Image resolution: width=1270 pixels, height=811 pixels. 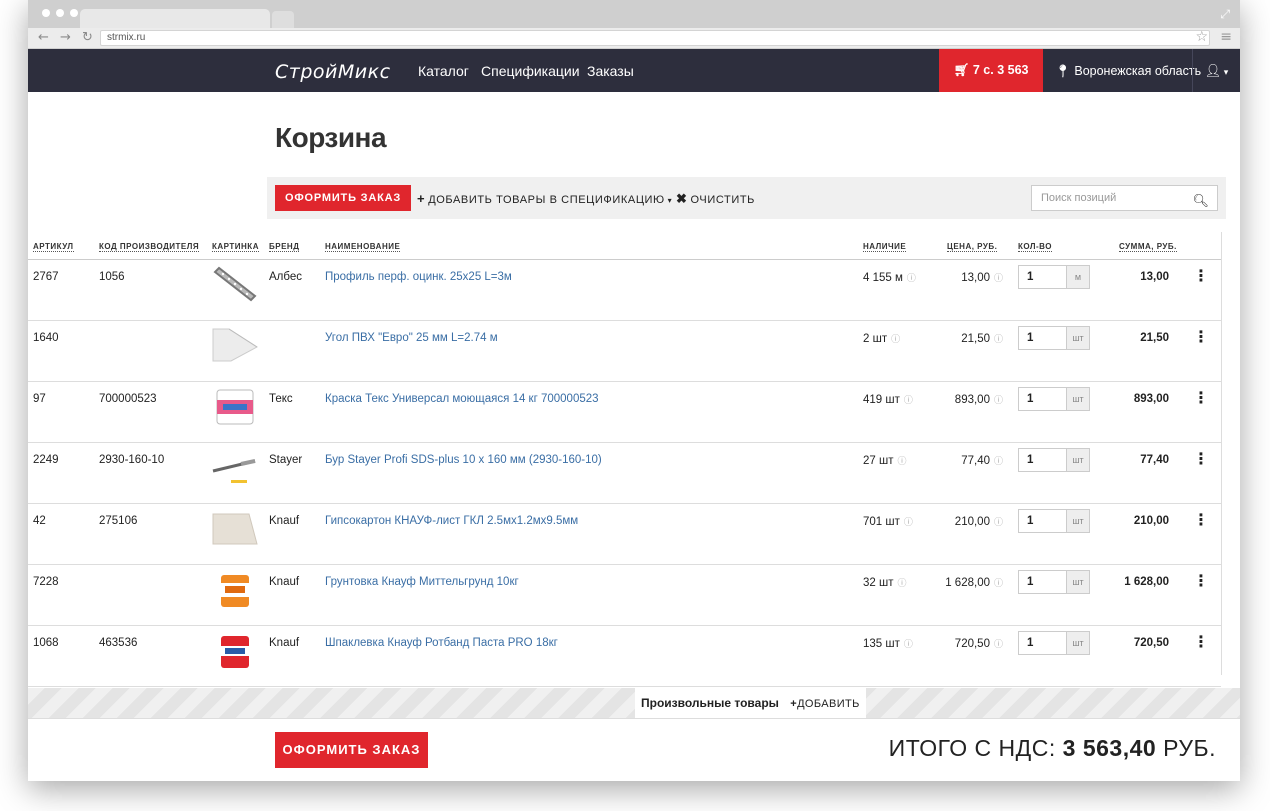 What do you see at coordinates (610, 71) in the screenshot?
I see `nav-orders: Заказы` at bounding box center [610, 71].